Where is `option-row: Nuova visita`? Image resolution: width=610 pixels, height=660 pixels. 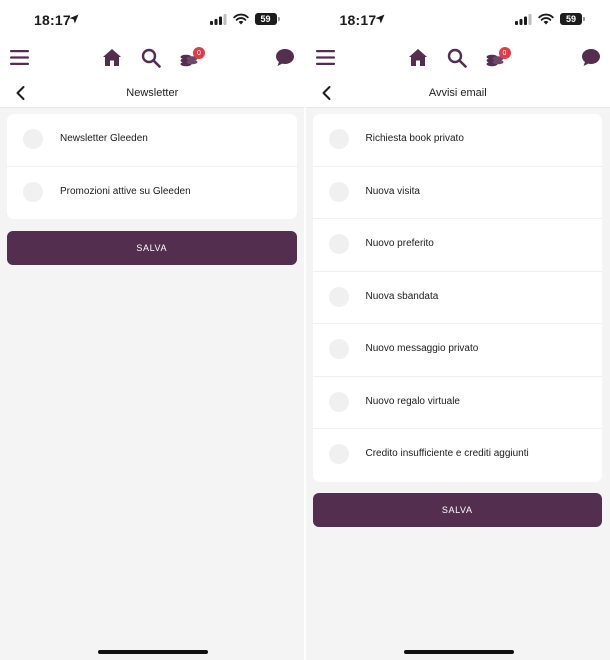 option-row: Nuova visita is located at coordinates (457, 193).